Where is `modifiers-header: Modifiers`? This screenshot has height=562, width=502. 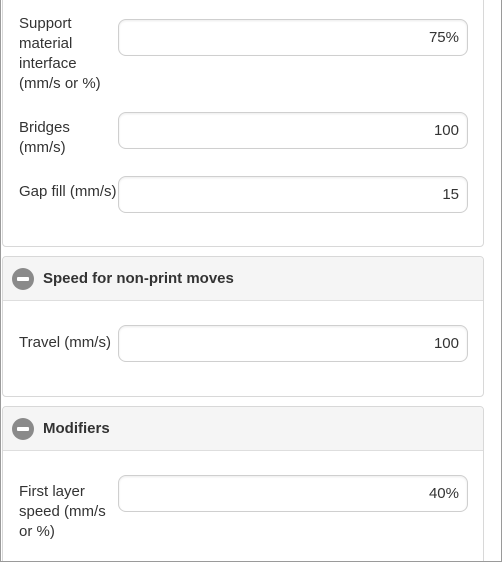
modifiers-header: Modifiers is located at coordinates (243, 429).